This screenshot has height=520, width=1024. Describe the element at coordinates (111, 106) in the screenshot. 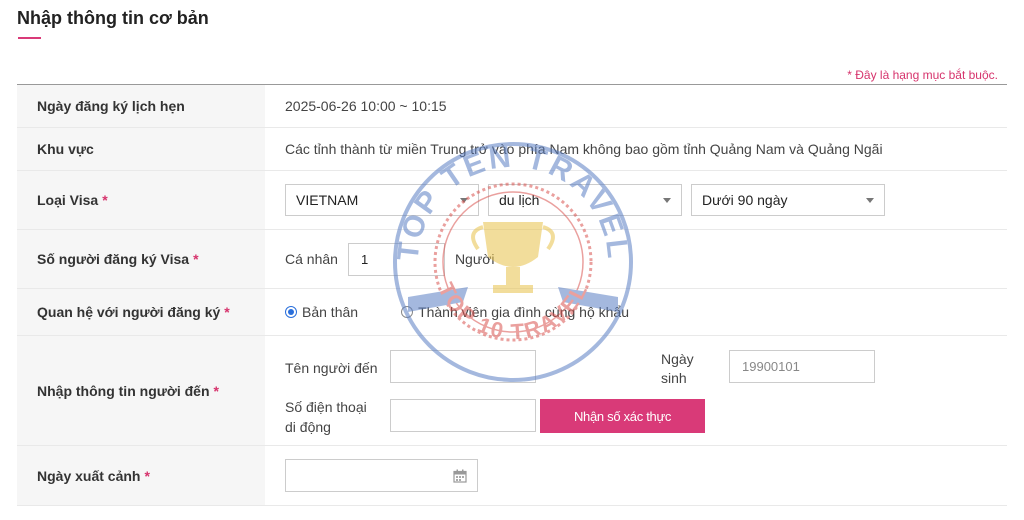

I see `label-text: Ngày đăng ký lịch hẹn` at that location.